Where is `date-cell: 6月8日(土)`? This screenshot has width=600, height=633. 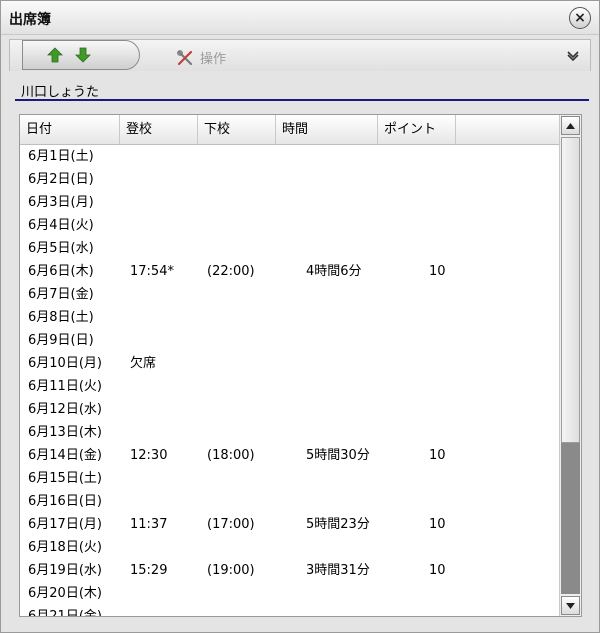 date-cell: 6月8日(土) is located at coordinates (61, 317).